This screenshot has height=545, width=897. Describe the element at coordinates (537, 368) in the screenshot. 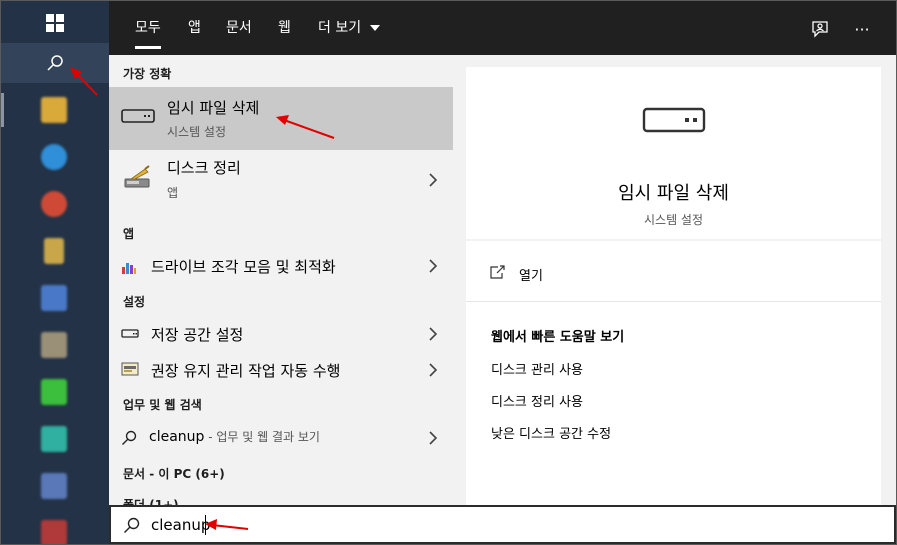

I see `web-help-link: 디스크 관리 사용` at that location.